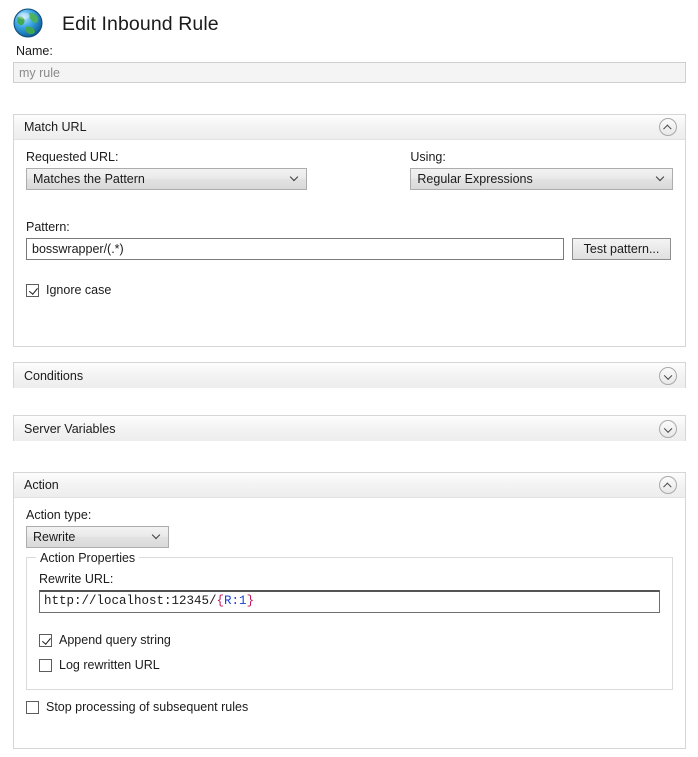 The image size is (698, 757). What do you see at coordinates (79, 290) in the screenshot?
I see `ignore-case-label: Ignore case` at bounding box center [79, 290].